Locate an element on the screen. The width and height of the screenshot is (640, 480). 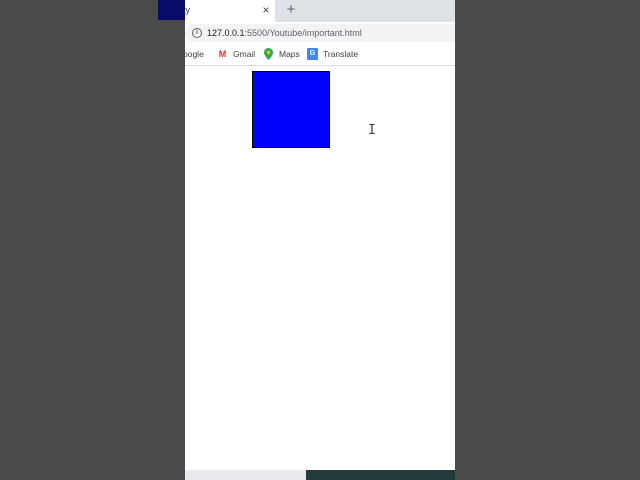
tab-active: ty × is located at coordinates (230, 11).